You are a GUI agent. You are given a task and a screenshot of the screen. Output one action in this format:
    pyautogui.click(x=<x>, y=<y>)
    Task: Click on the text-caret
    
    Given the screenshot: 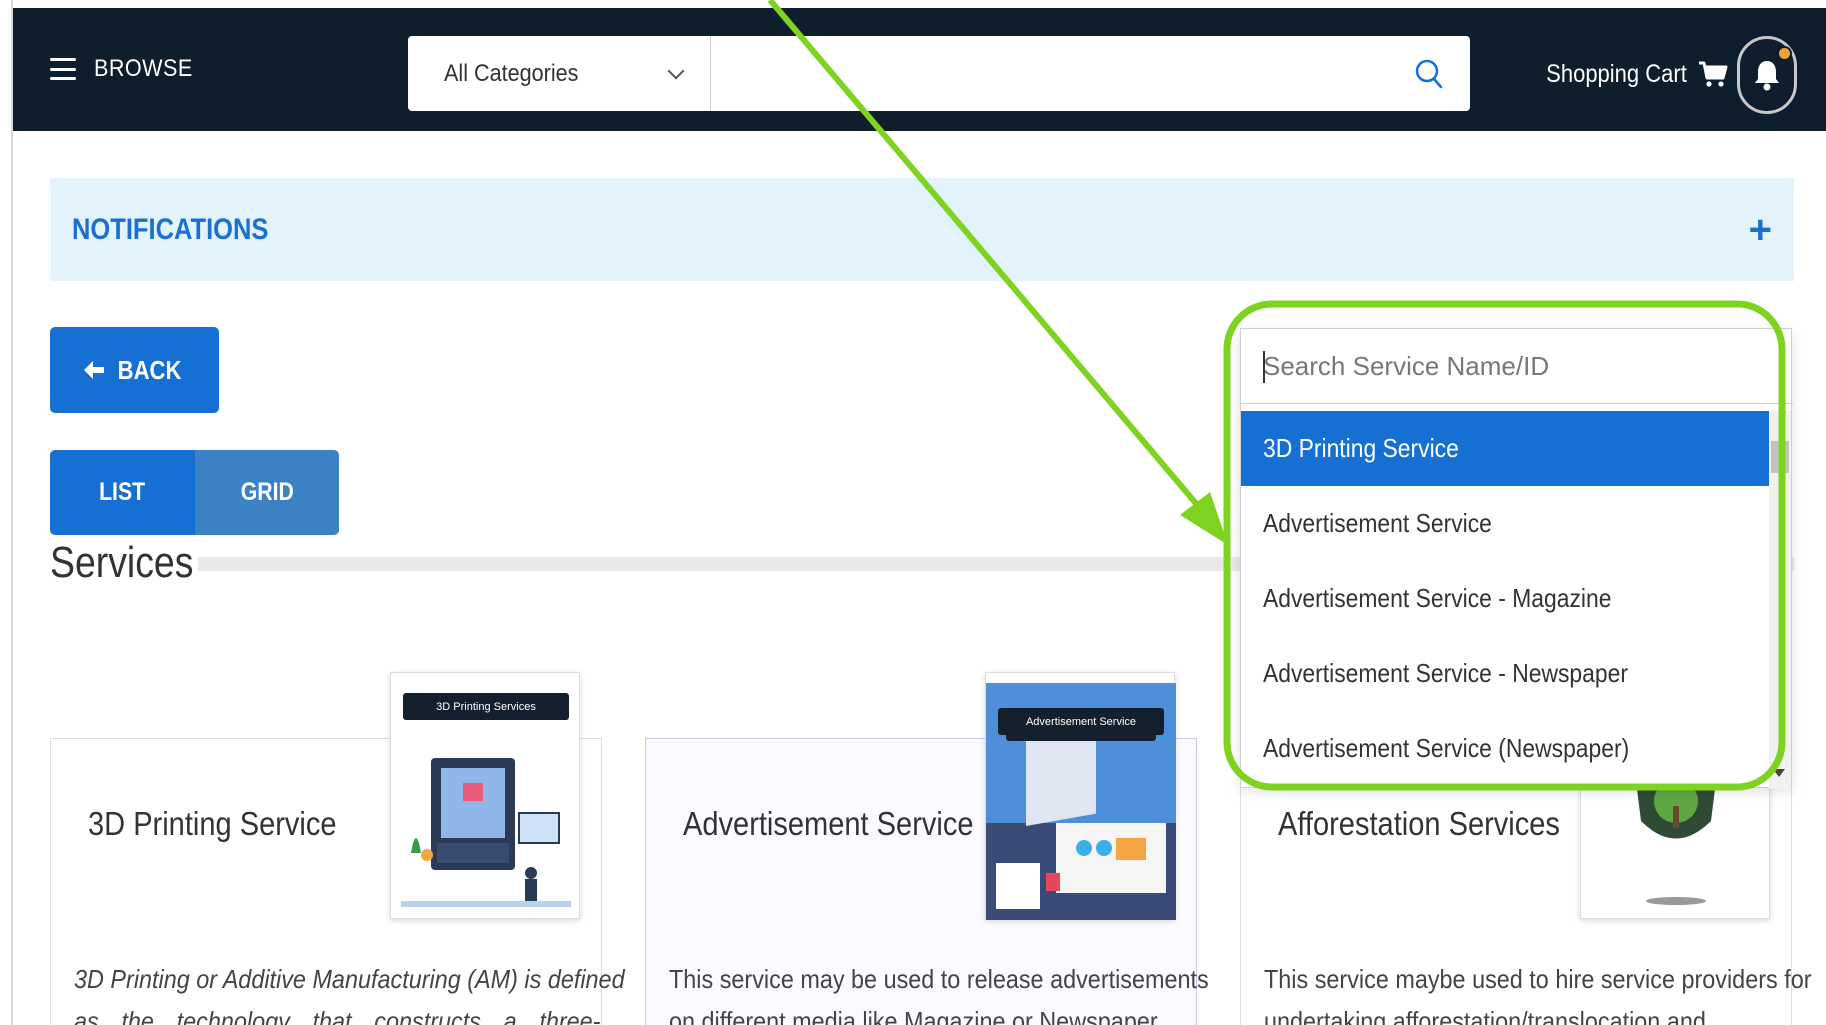 What is the action you would take?
    pyautogui.click(x=1264, y=367)
    